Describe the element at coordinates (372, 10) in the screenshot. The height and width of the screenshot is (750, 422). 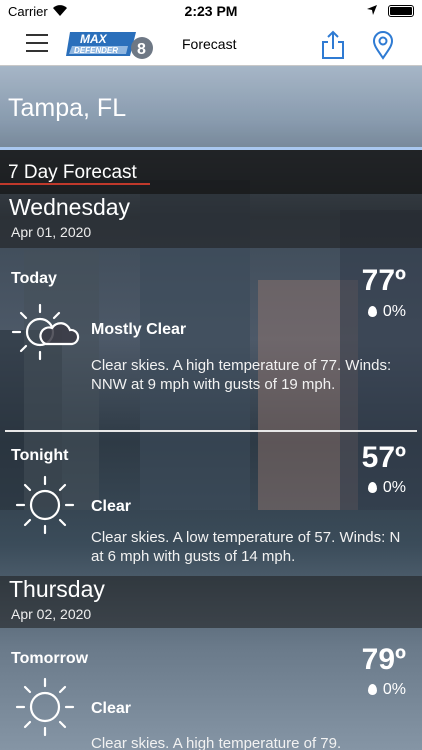
I see `location-arrow-icon` at that location.